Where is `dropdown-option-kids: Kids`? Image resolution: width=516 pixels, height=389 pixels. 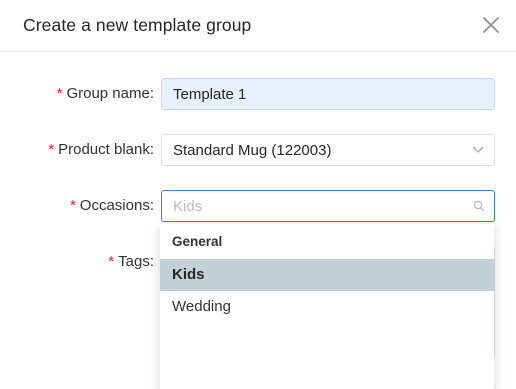
dropdown-option-kids: Kids is located at coordinates (327, 275).